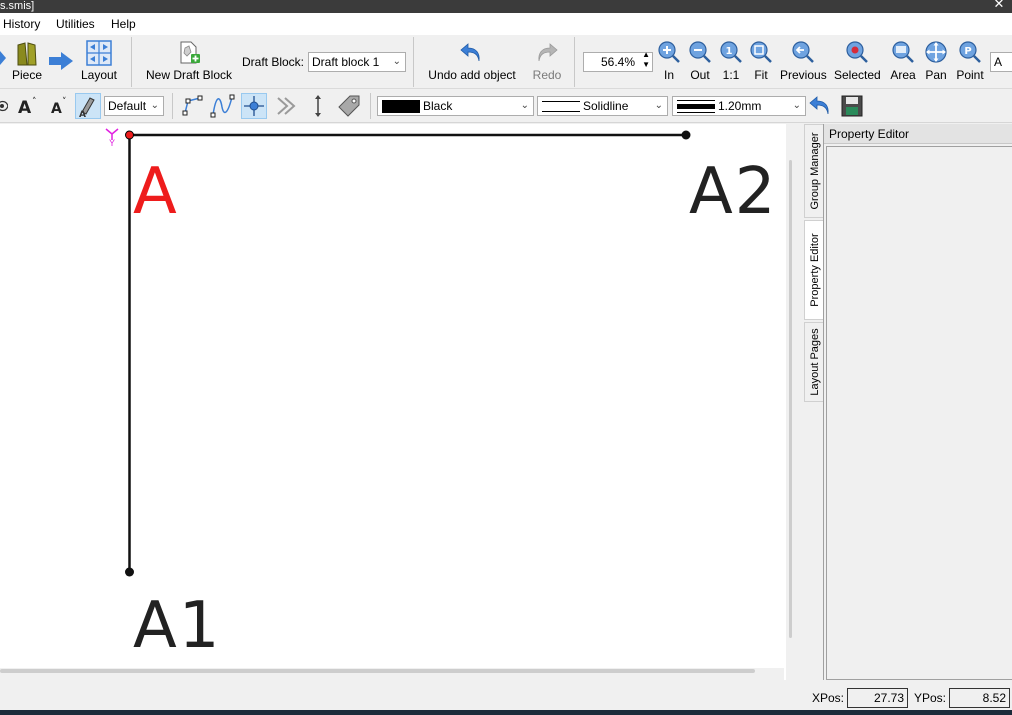 The width and height of the screenshot is (1012, 715). What do you see at coordinates (455, 106) in the screenshot?
I see `line-color-select: Black ⌄` at bounding box center [455, 106].